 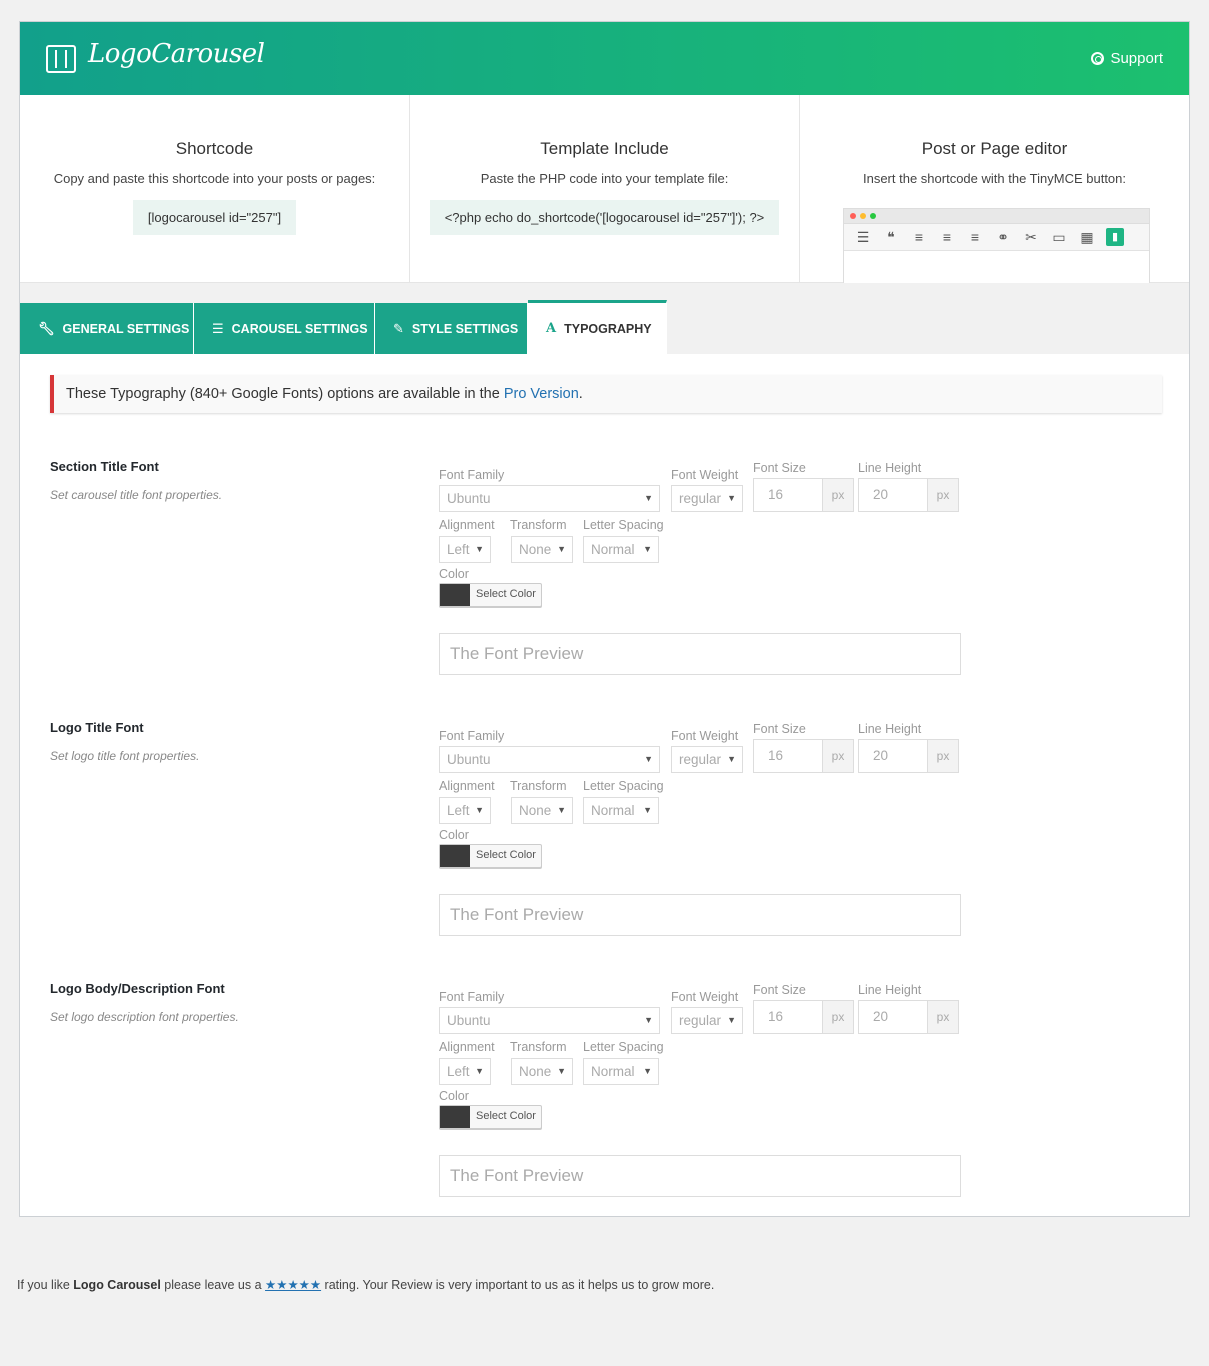 What do you see at coordinates (604, 148) in the screenshot?
I see `template-include-title: Template Include` at bounding box center [604, 148].